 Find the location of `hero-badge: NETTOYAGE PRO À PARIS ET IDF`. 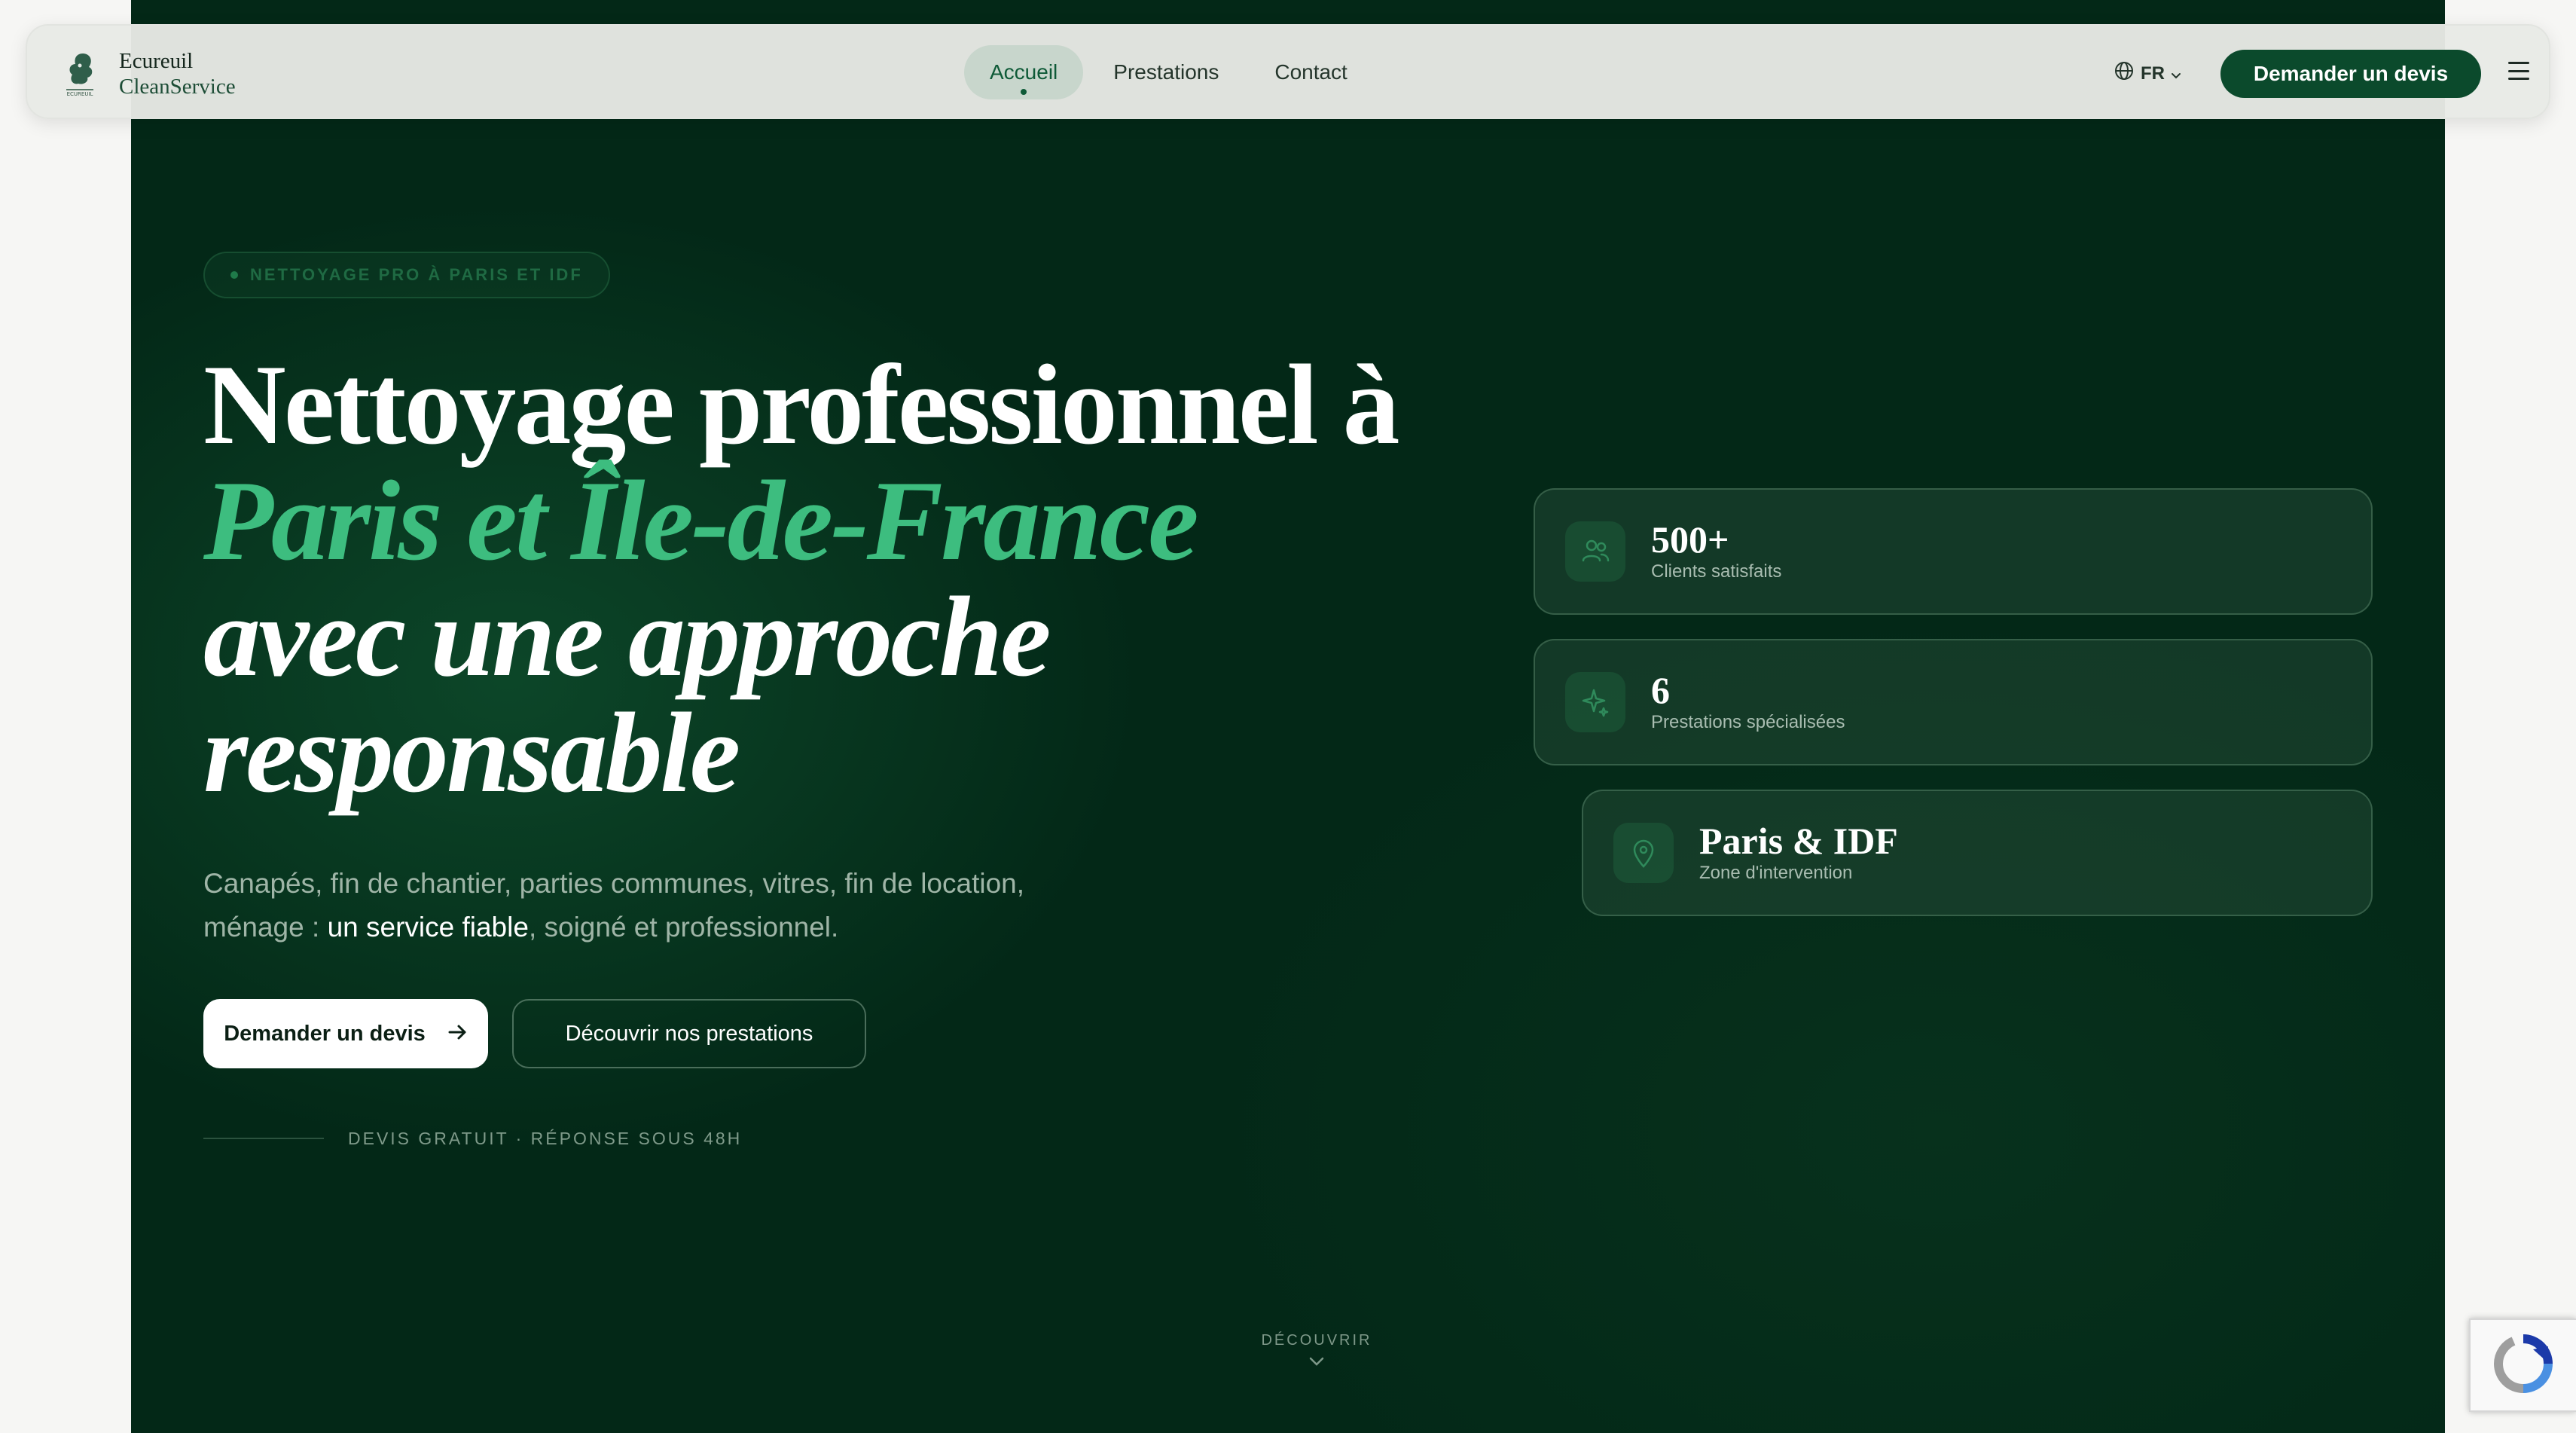

hero-badge: NETTOYAGE PRO À PARIS ET IDF is located at coordinates (406, 275).